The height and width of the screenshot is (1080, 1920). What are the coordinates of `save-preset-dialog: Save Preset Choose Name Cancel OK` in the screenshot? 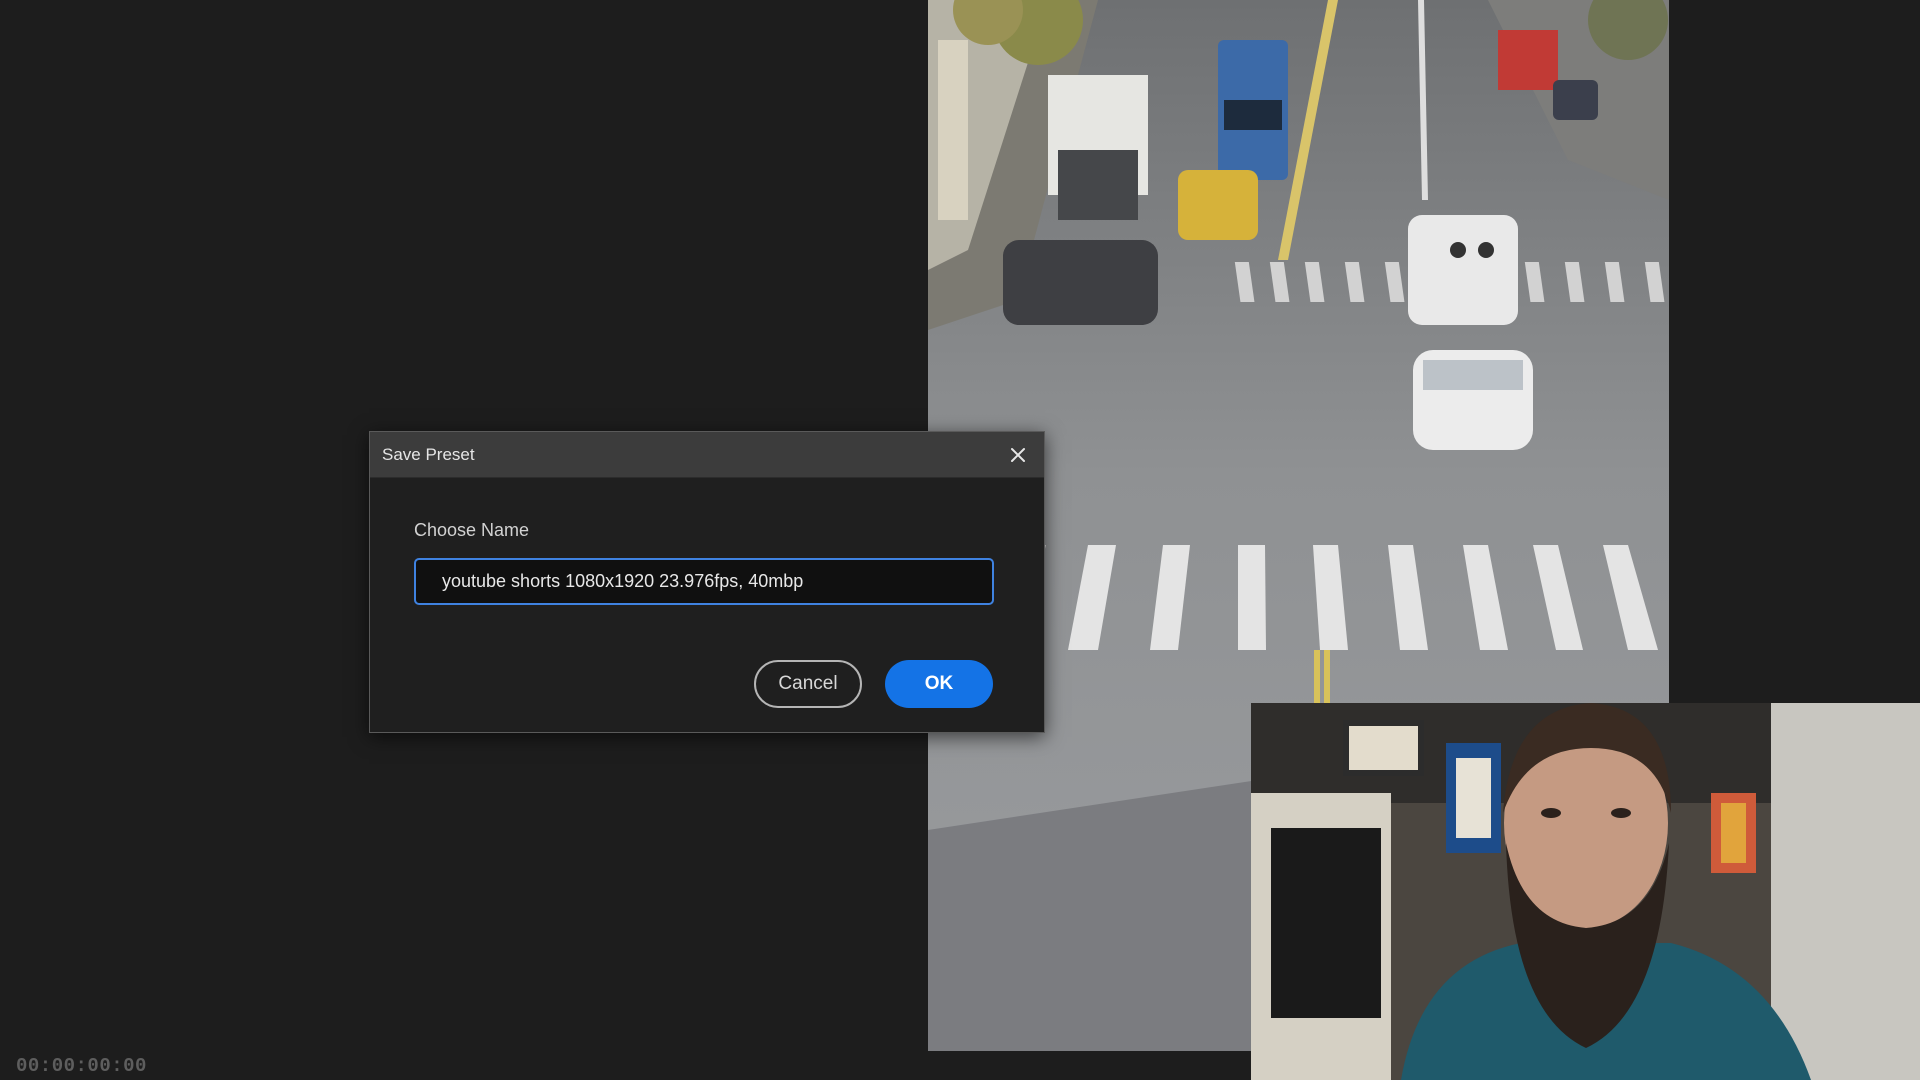 It's located at (707, 582).